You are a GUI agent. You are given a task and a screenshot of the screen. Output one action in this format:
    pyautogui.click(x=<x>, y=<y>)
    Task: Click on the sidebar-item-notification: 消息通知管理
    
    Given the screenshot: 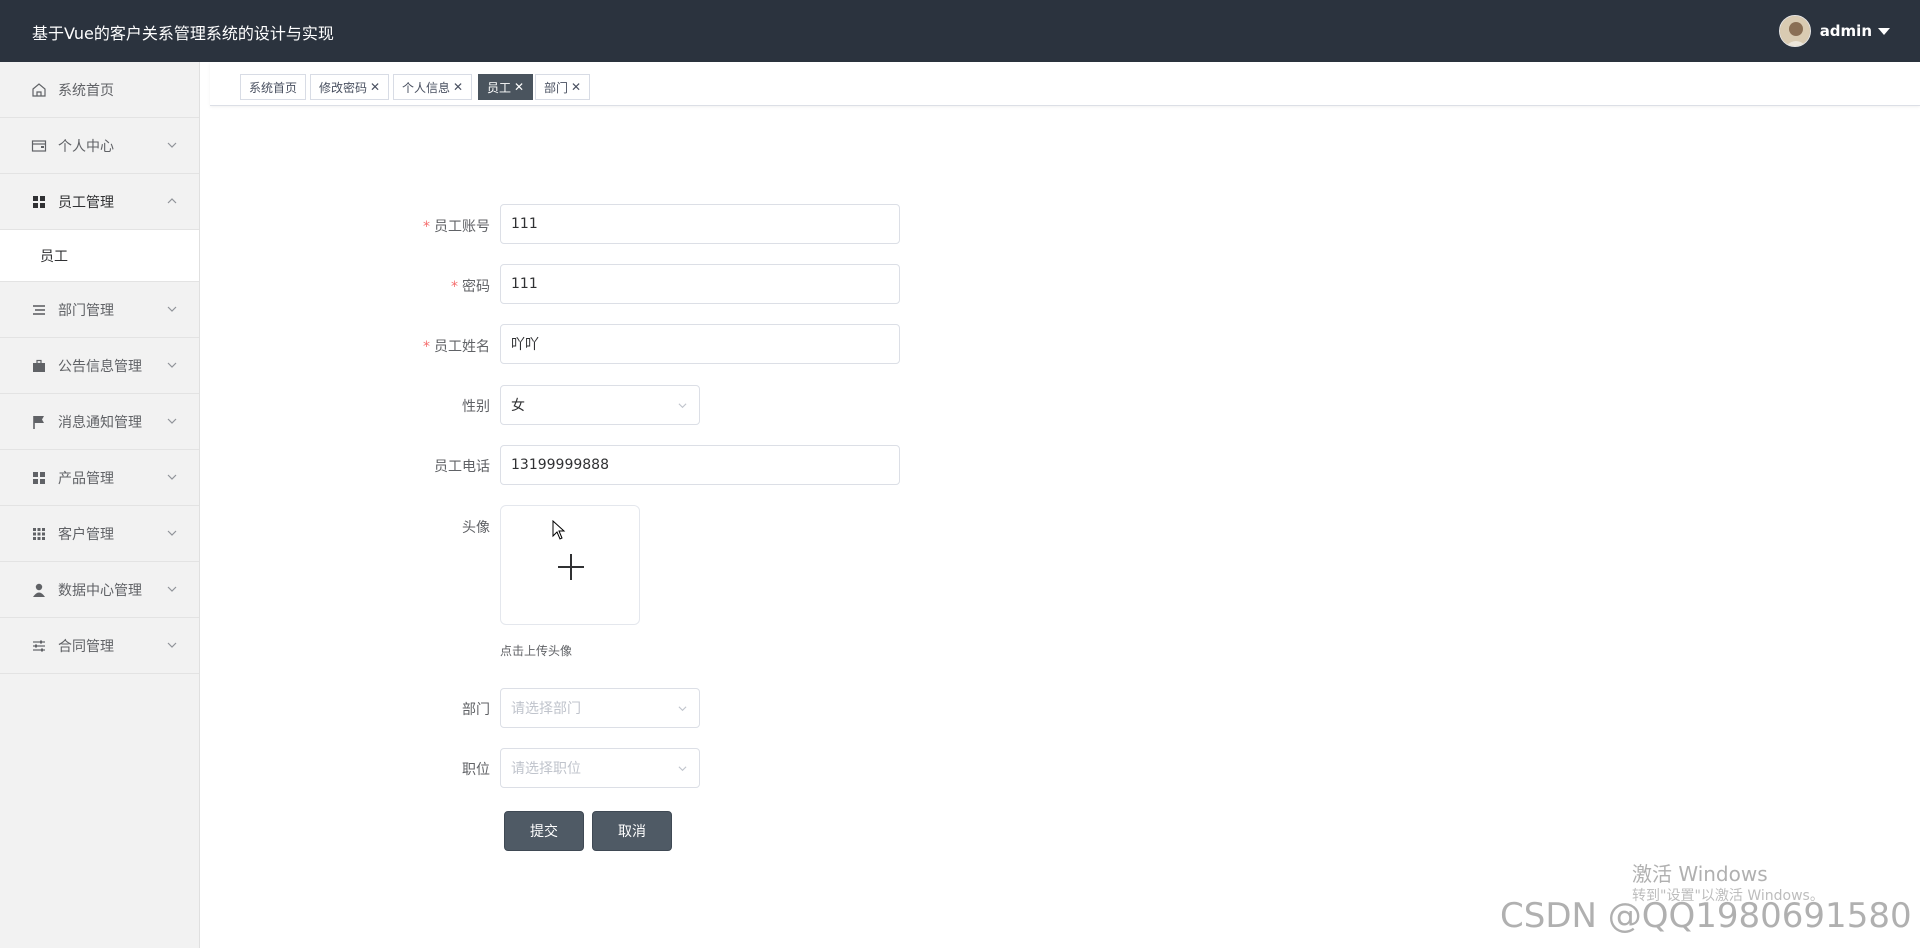 What is the action you would take?
    pyautogui.click(x=99, y=422)
    